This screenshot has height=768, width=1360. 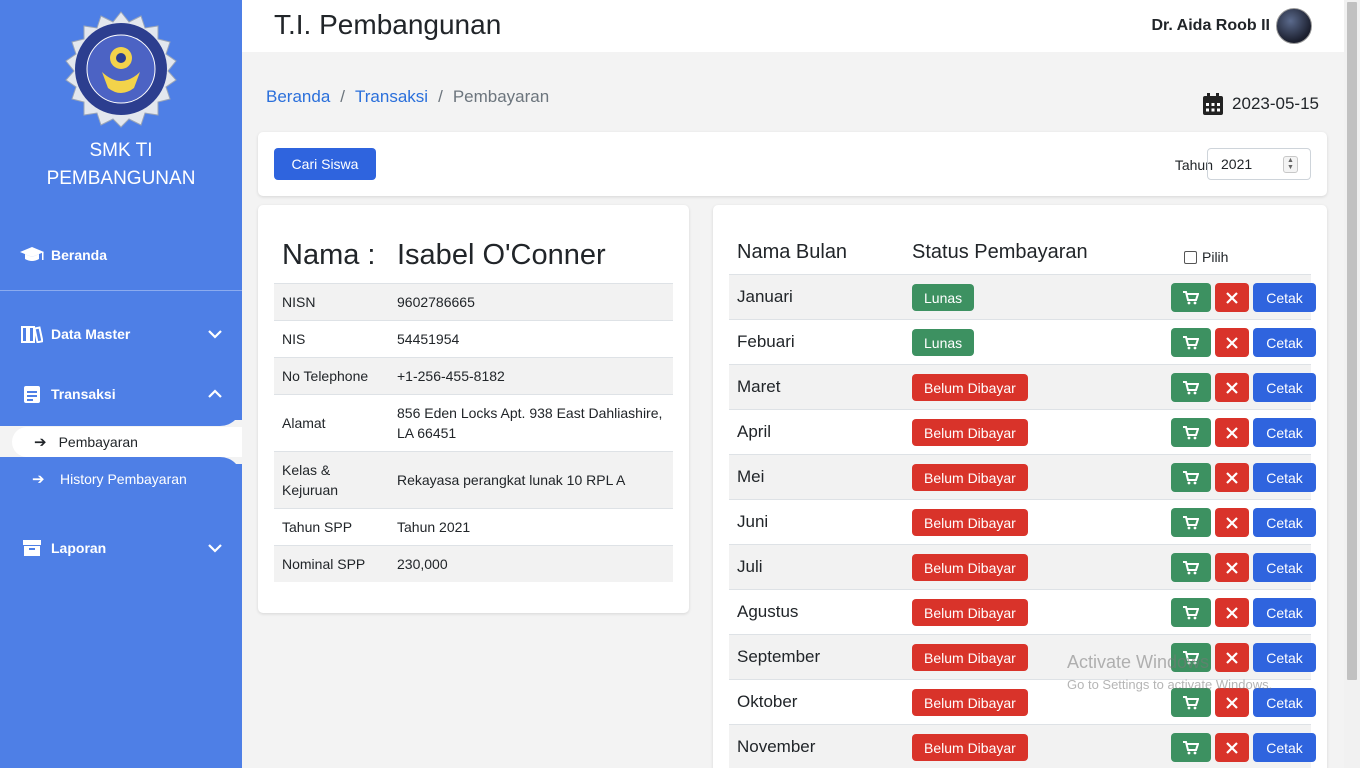 I want to click on archive-icon, so click(x=32, y=548).